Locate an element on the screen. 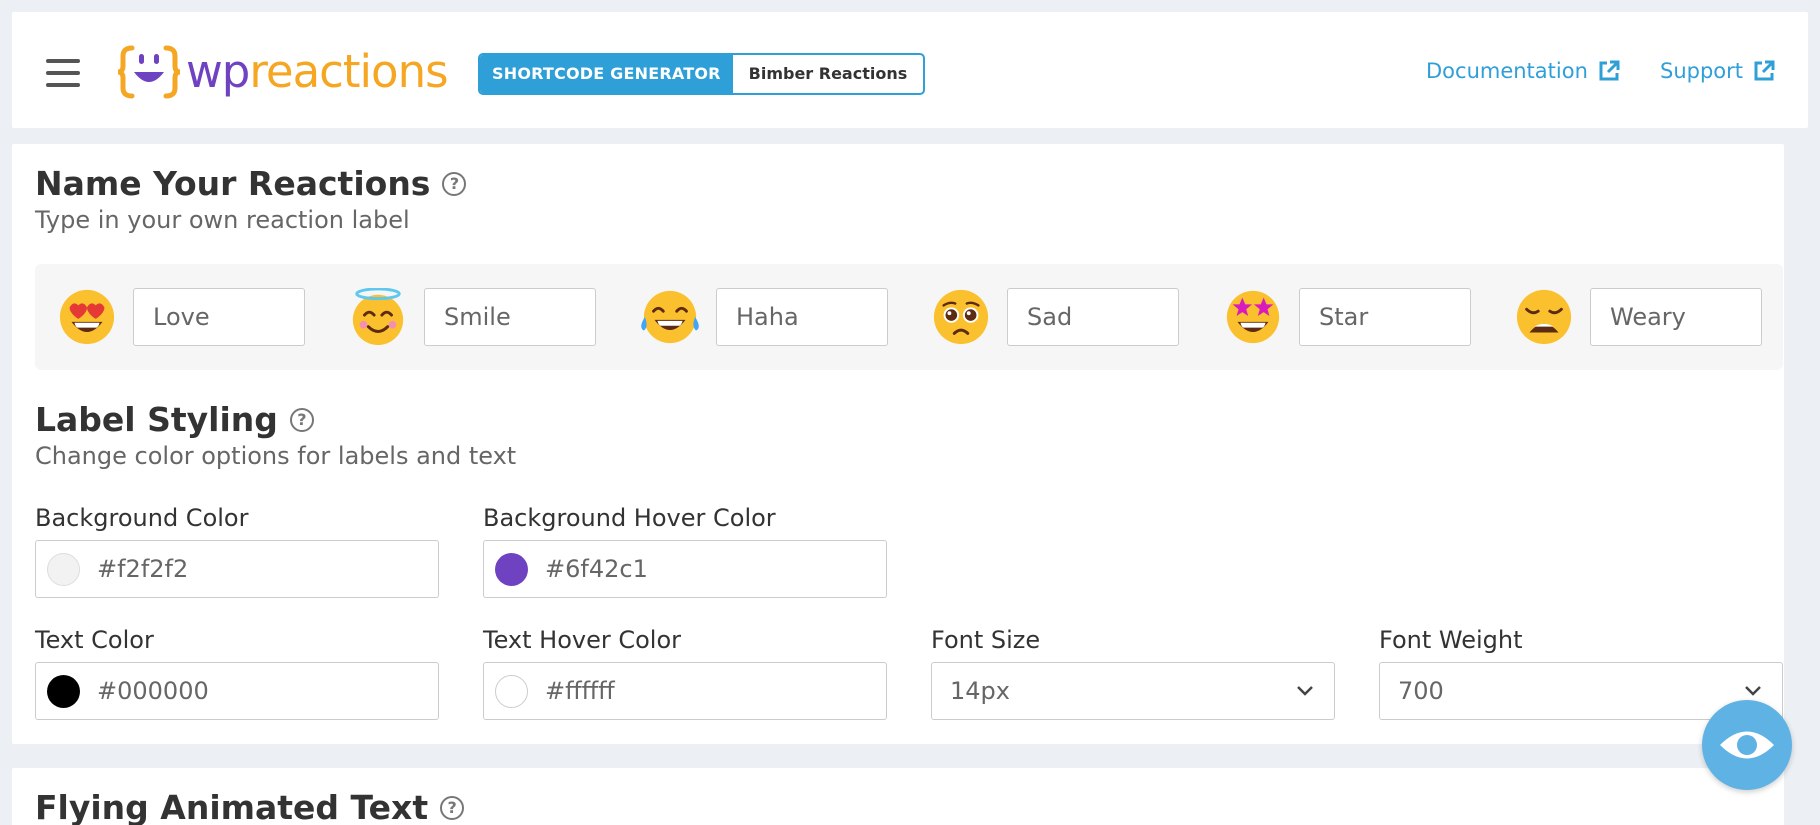 Image resolution: width=1820 pixels, height=825 pixels. color-value: #ffffff is located at coordinates (580, 691).